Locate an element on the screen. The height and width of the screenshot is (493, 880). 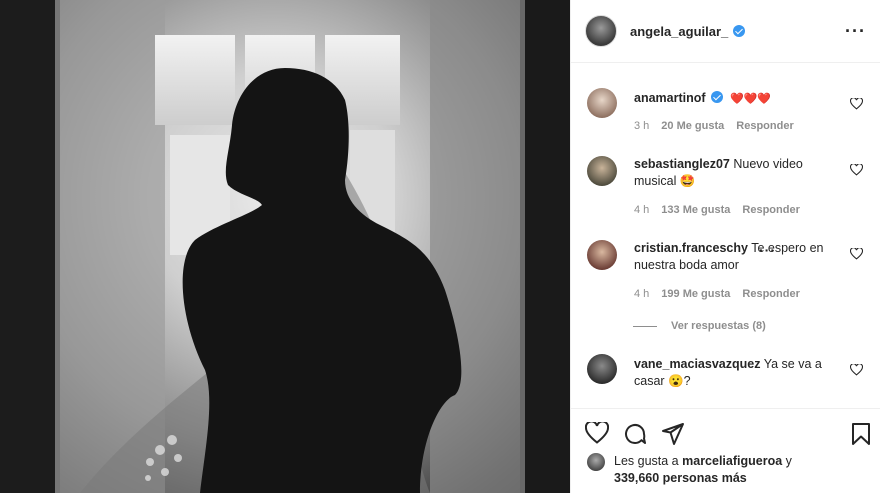
comment-username: sebastianglez07 is located at coordinates (682, 164).